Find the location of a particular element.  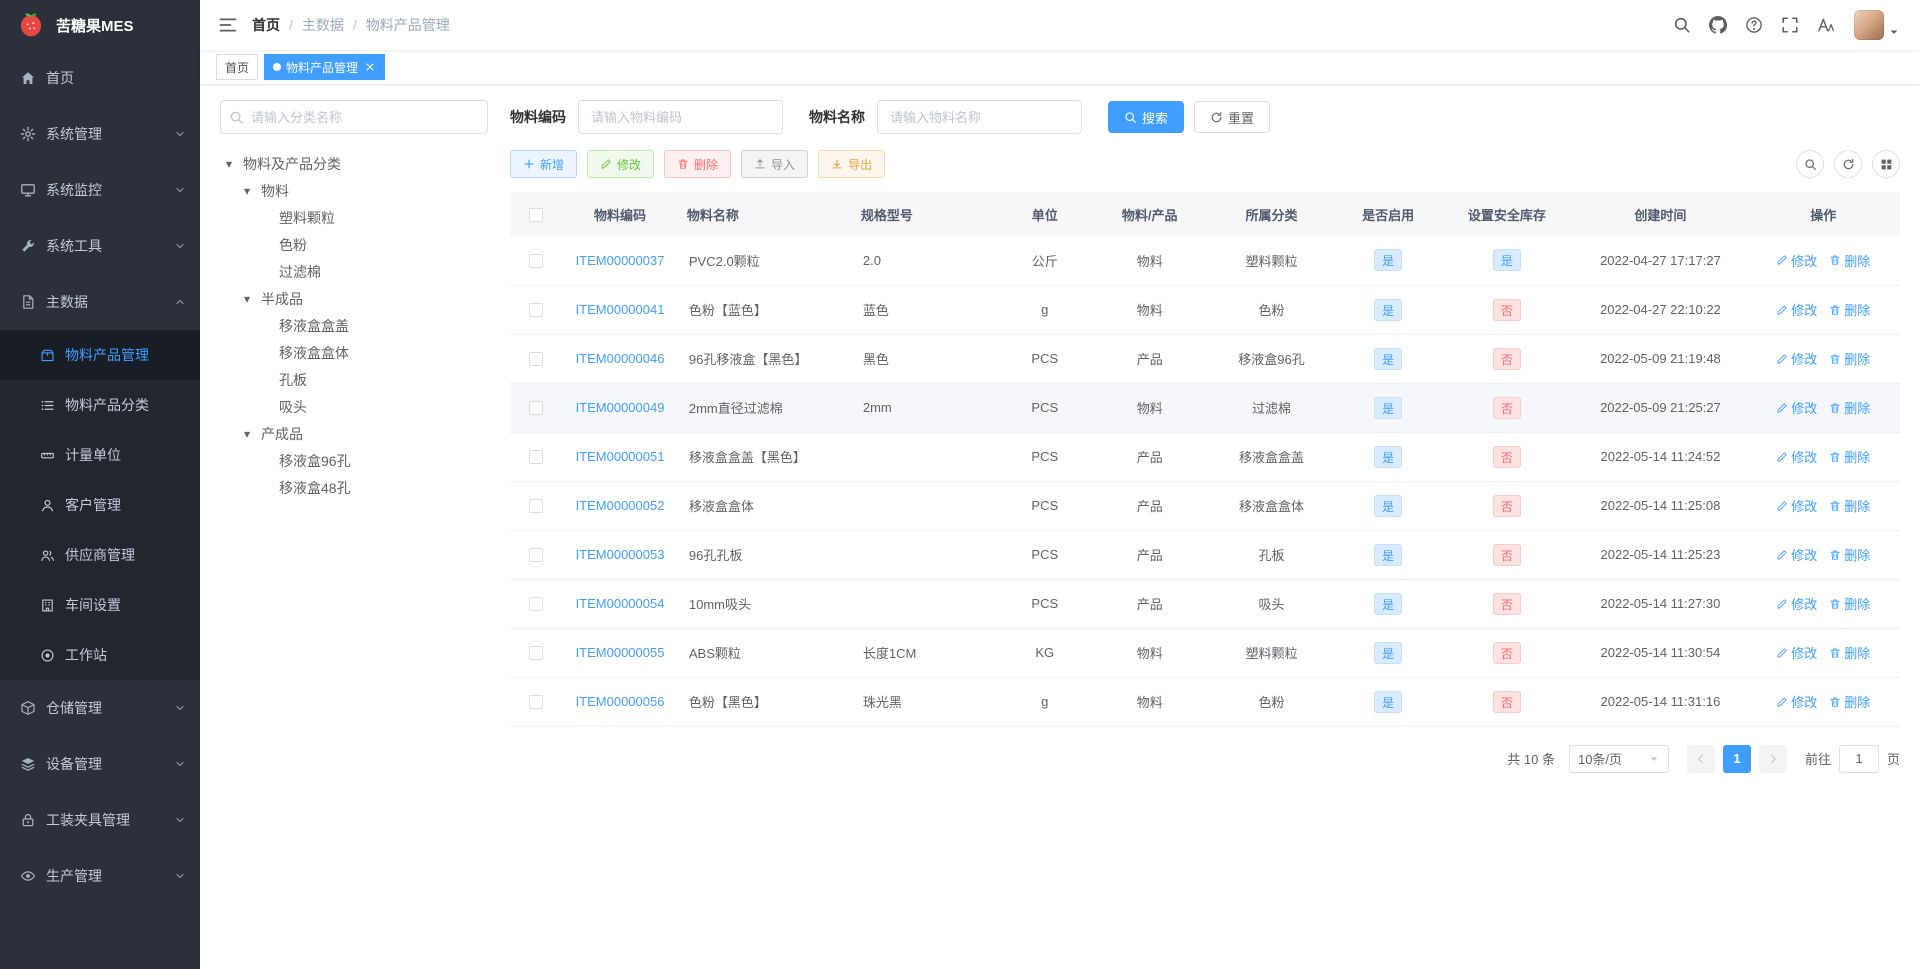

navbar-github-button is located at coordinates (1718, 25).